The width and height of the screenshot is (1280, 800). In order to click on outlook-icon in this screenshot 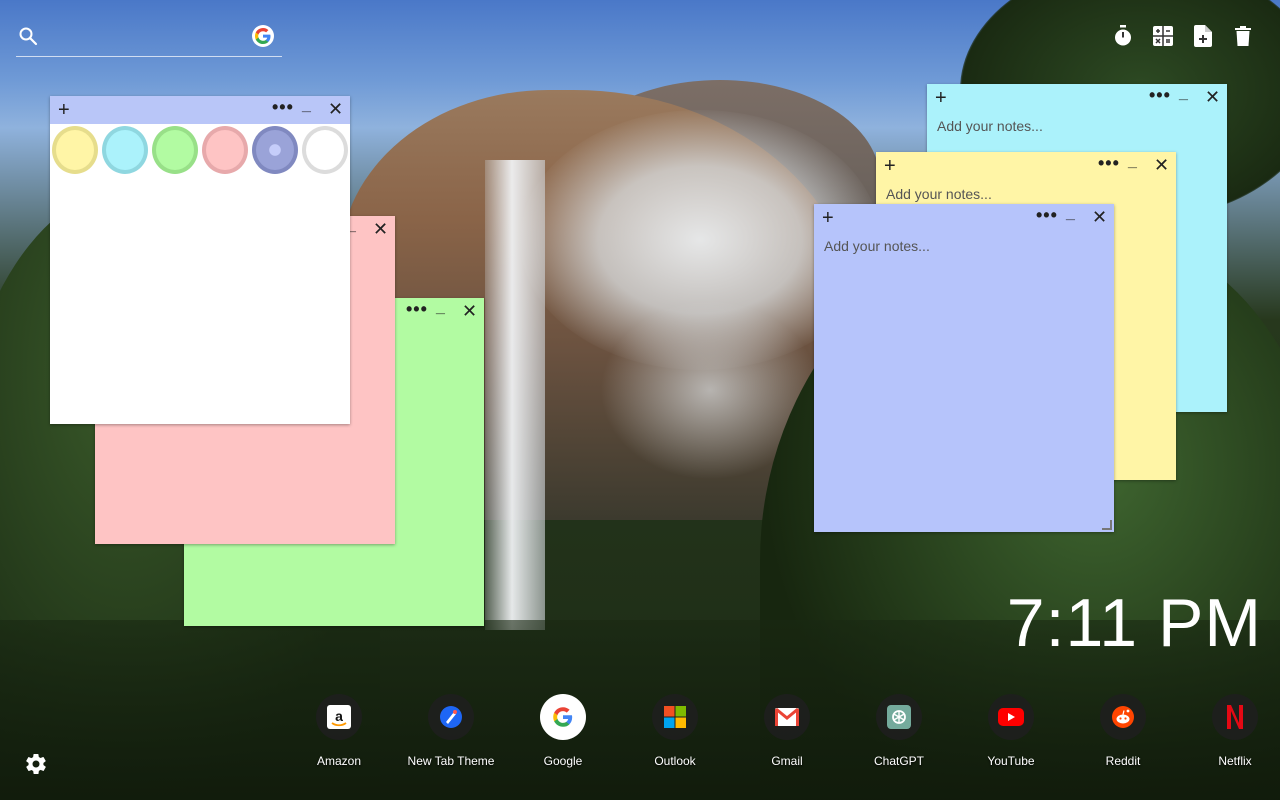, I will do `click(675, 717)`.